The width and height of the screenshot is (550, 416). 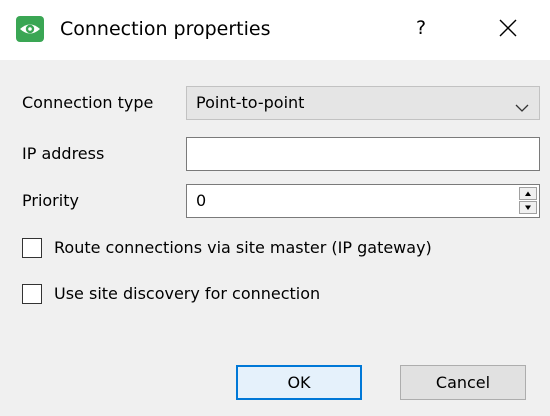 What do you see at coordinates (88, 102) in the screenshot?
I see `connection-type-label: Connection type` at bounding box center [88, 102].